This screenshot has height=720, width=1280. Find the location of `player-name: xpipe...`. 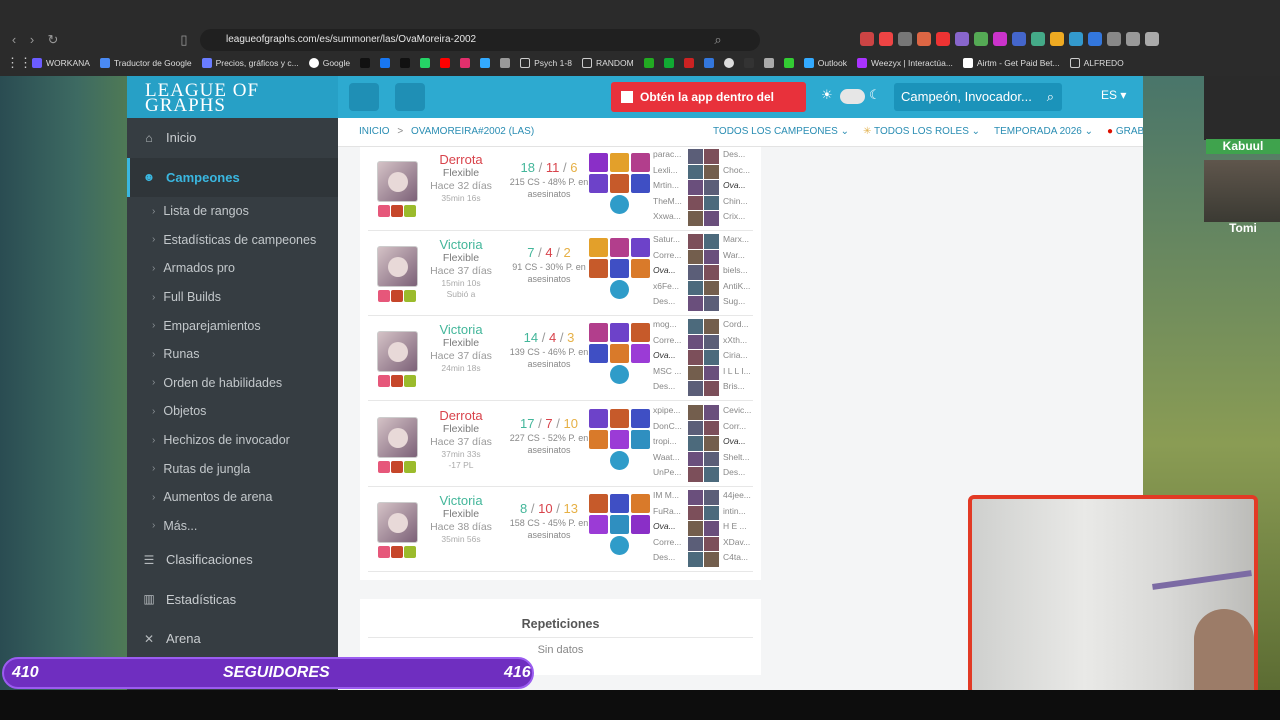

player-name: xpipe... is located at coordinates (670, 411).